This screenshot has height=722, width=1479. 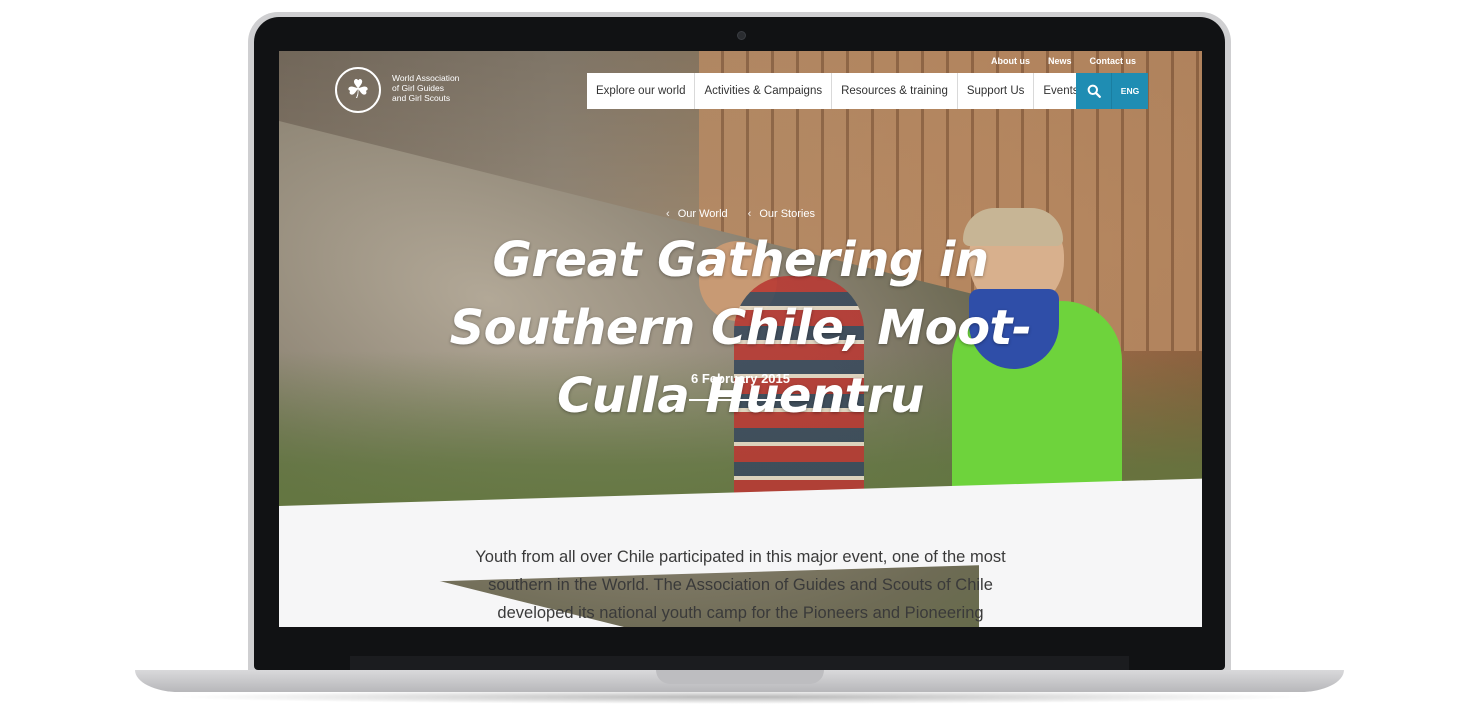 I want to click on breadcrumb-our-world: Our World, so click(x=703, y=214).